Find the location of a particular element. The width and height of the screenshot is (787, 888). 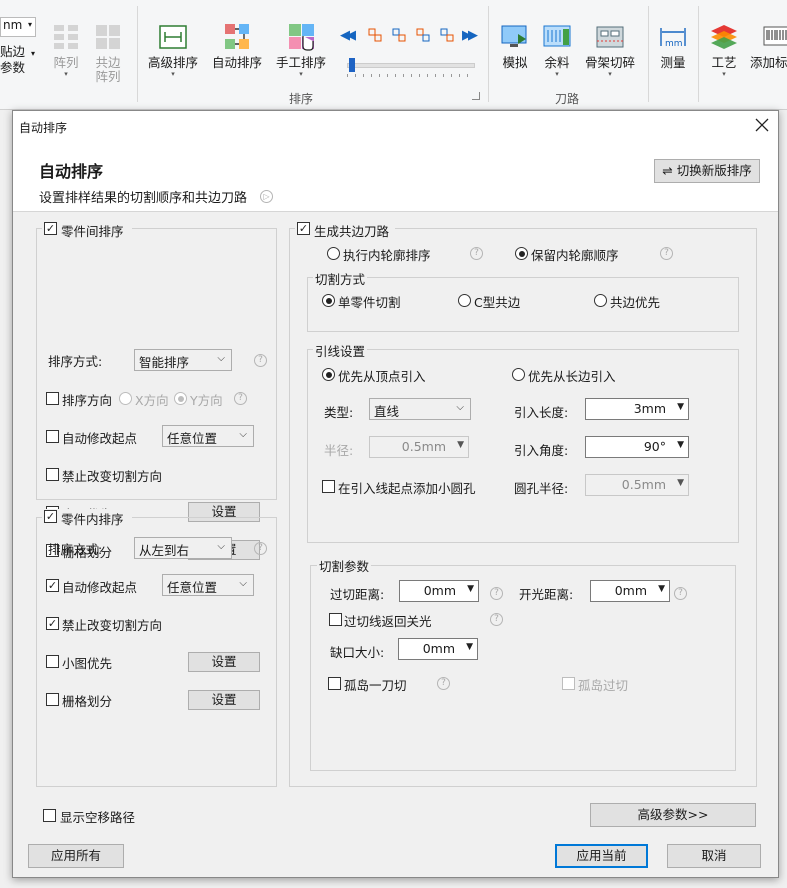

paste-edge-param-button: 贴边 ▾ 参数 is located at coordinates (22, 60).